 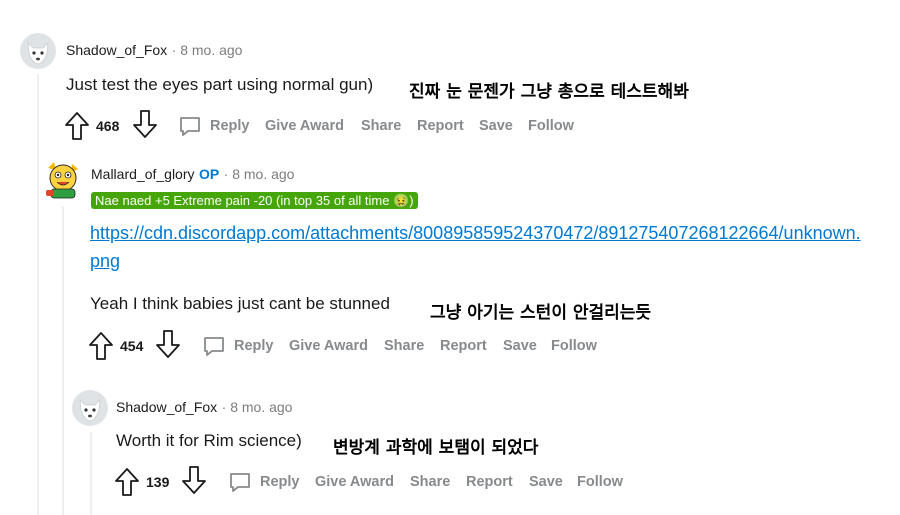 I want to click on score-count: 454, so click(x=132, y=346).